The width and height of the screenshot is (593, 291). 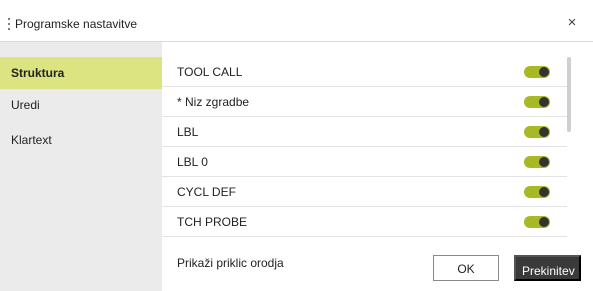 What do you see at coordinates (212, 222) in the screenshot?
I see `setting-label: TCH PROBE` at bounding box center [212, 222].